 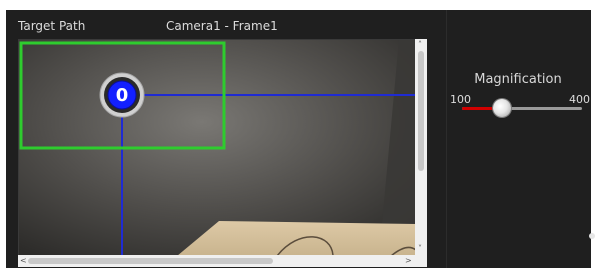 What do you see at coordinates (502, 108) in the screenshot?
I see `slider-knob` at bounding box center [502, 108].